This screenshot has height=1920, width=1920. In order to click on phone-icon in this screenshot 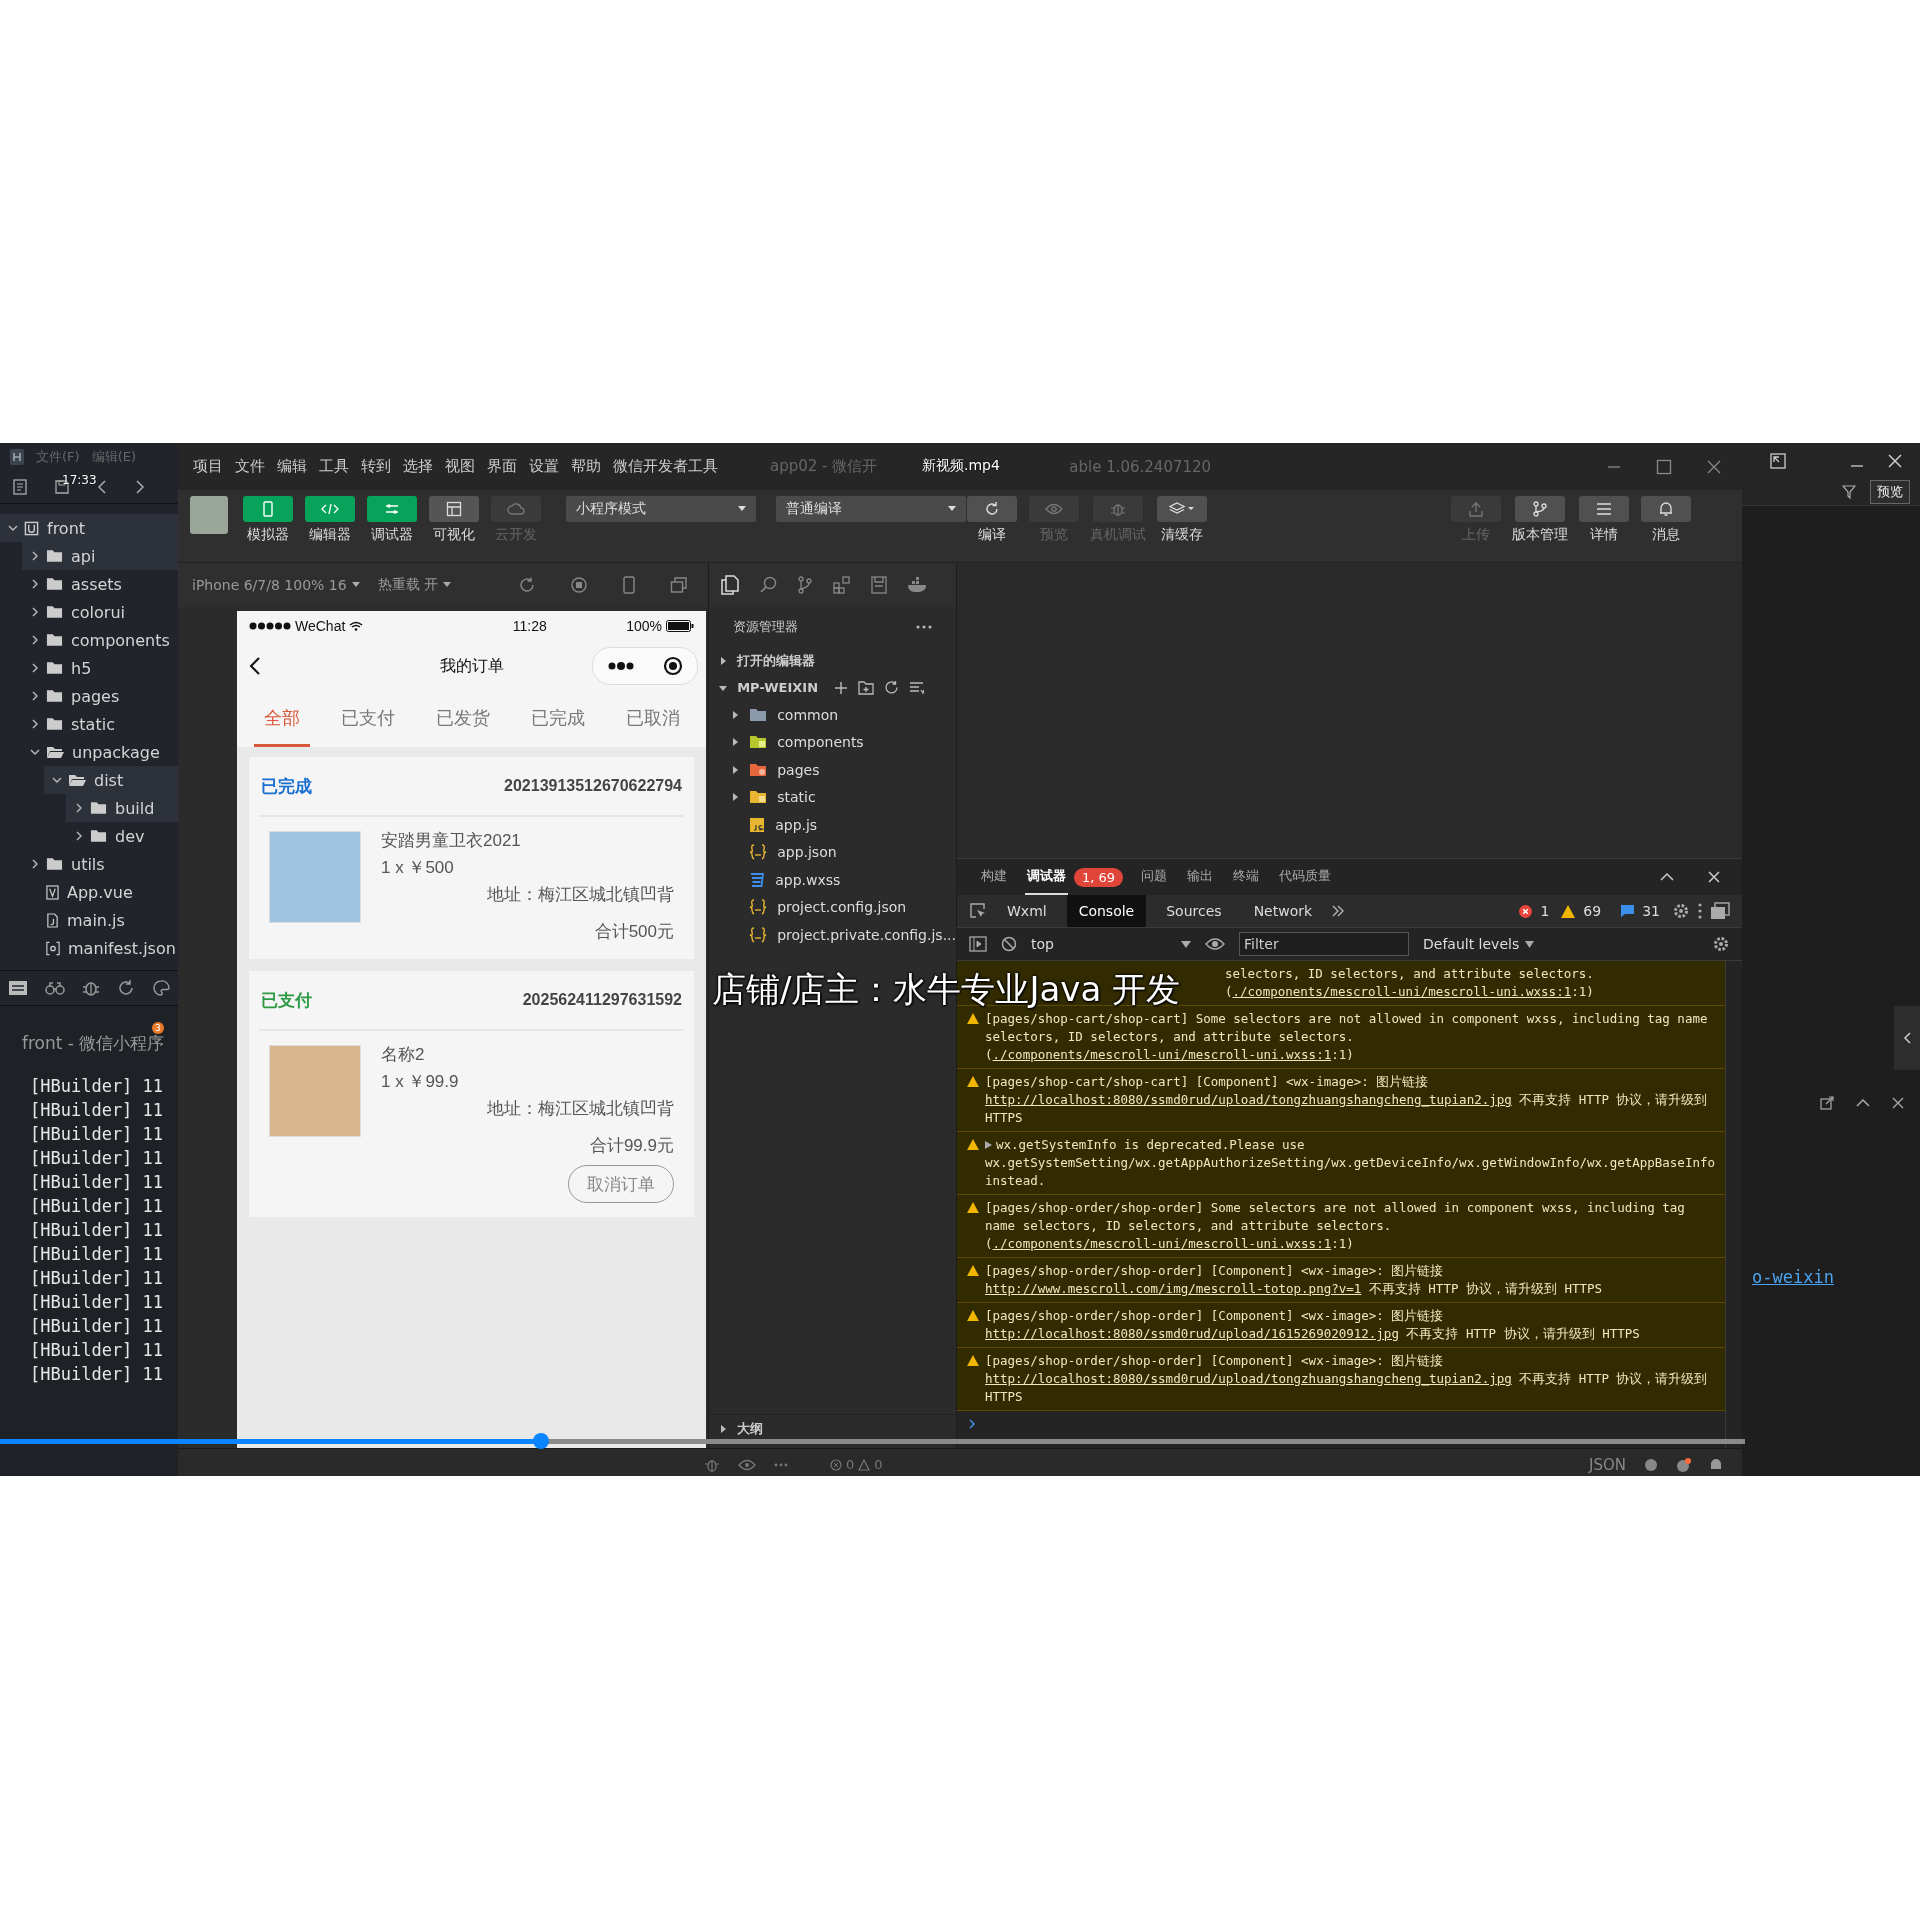, I will do `click(629, 585)`.